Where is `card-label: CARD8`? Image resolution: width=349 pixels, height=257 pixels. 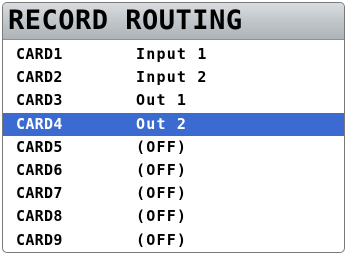 card-label: CARD8 is located at coordinates (39, 216).